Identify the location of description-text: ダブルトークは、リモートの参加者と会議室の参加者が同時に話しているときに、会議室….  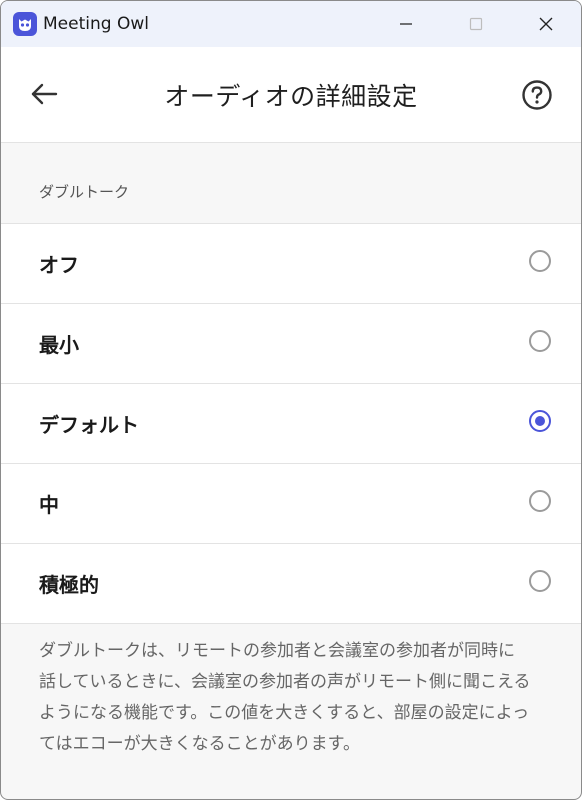
(285, 697).